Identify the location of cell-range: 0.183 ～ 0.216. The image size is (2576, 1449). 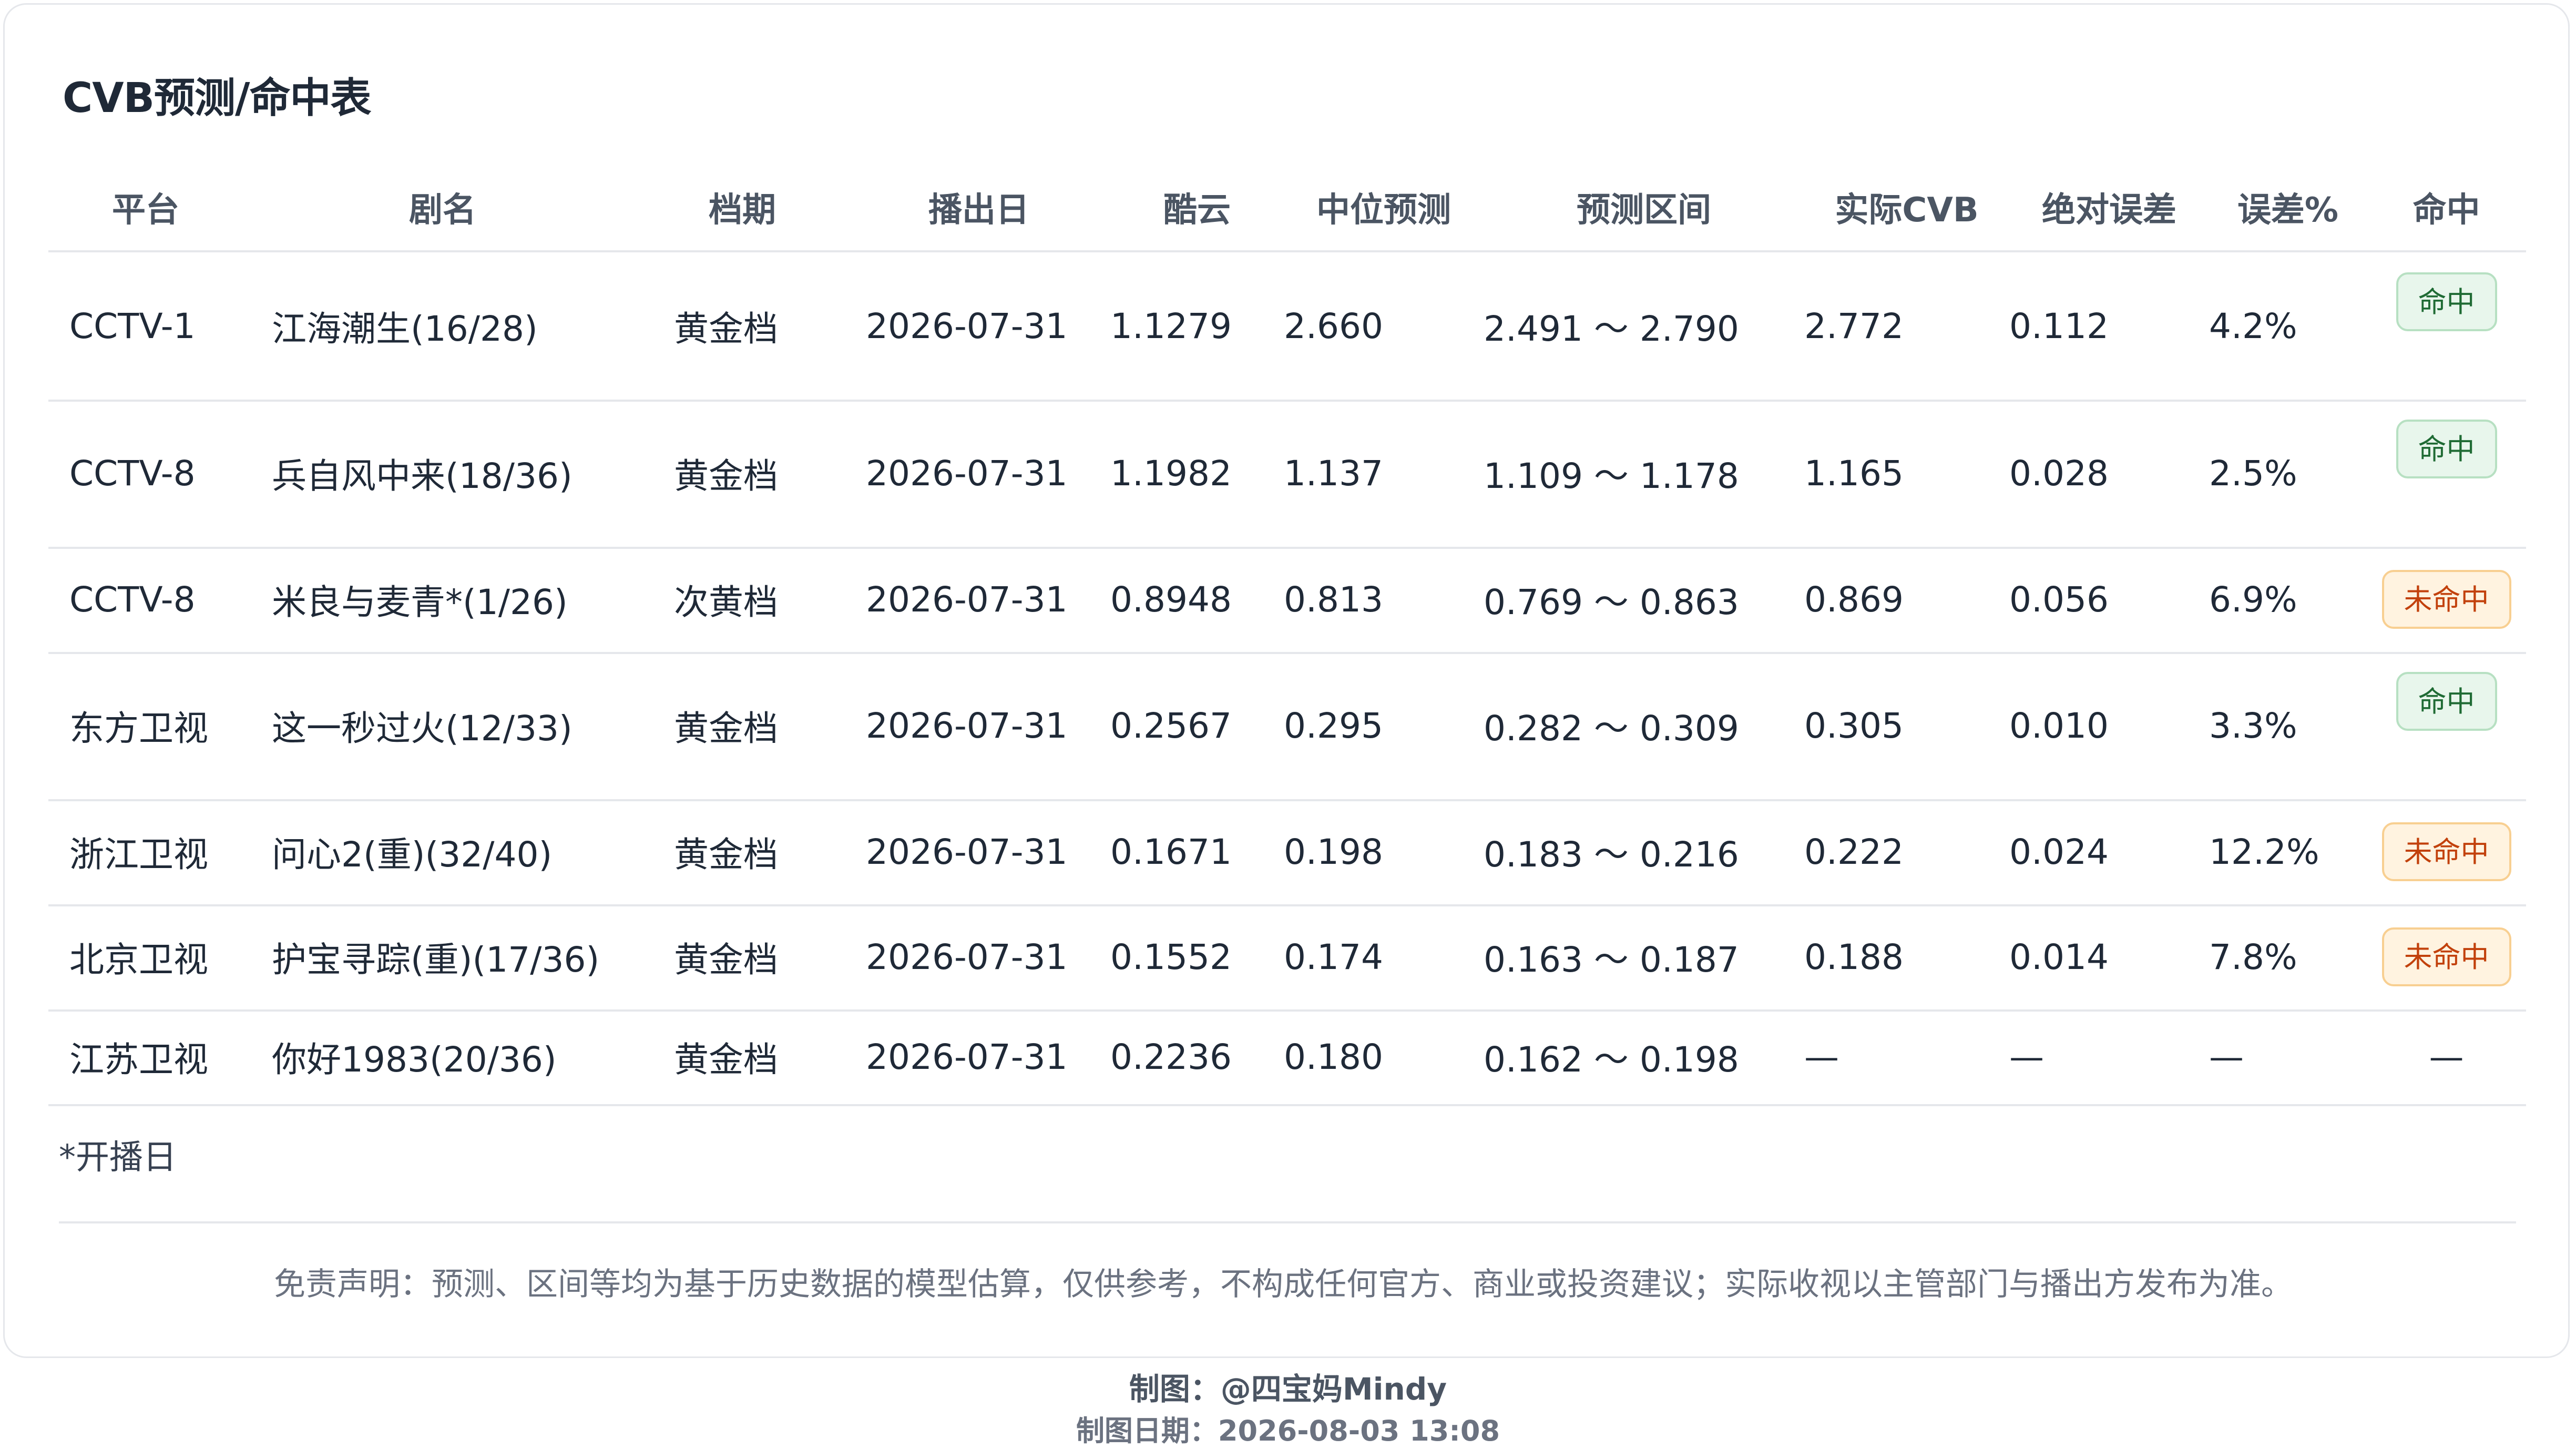
(1611, 854).